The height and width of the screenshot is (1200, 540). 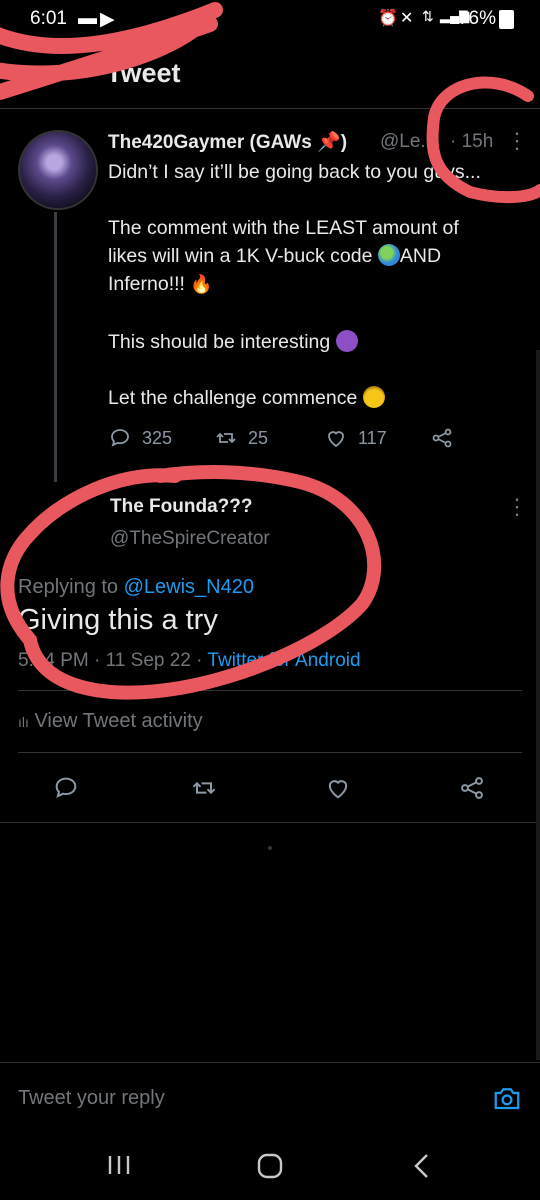 What do you see at coordinates (270, 18) in the screenshot?
I see `status-bar: 6:01 ▬ ▶ • ⏰ ✕ ⇅ ▂▄▆ 76%` at bounding box center [270, 18].